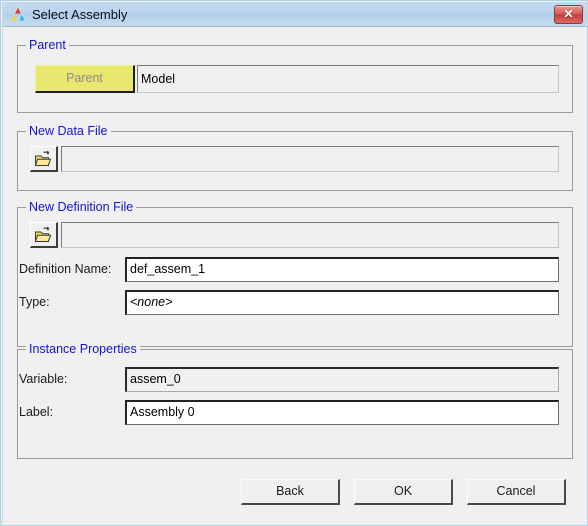 This screenshot has height=526, width=588. What do you see at coordinates (80, 14) in the screenshot?
I see `window-title: Select Assembly` at bounding box center [80, 14].